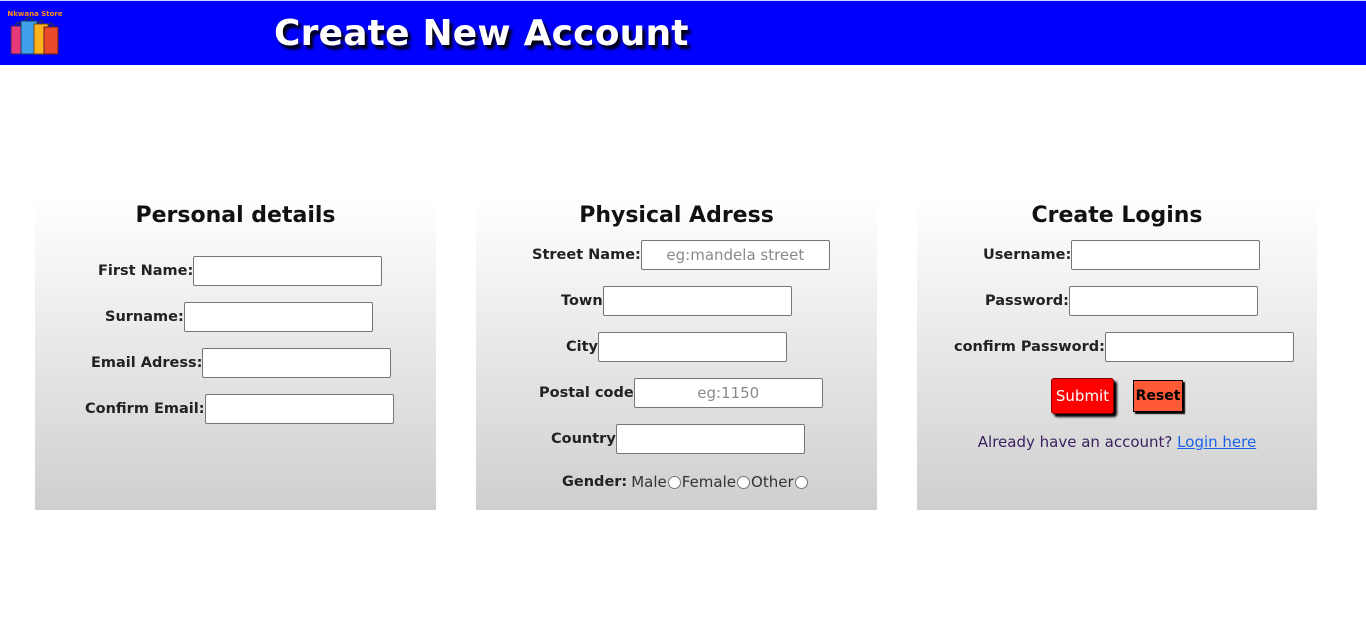 The image size is (1366, 619). I want to click on gender-option-other-label: Other, so click(772, 482).